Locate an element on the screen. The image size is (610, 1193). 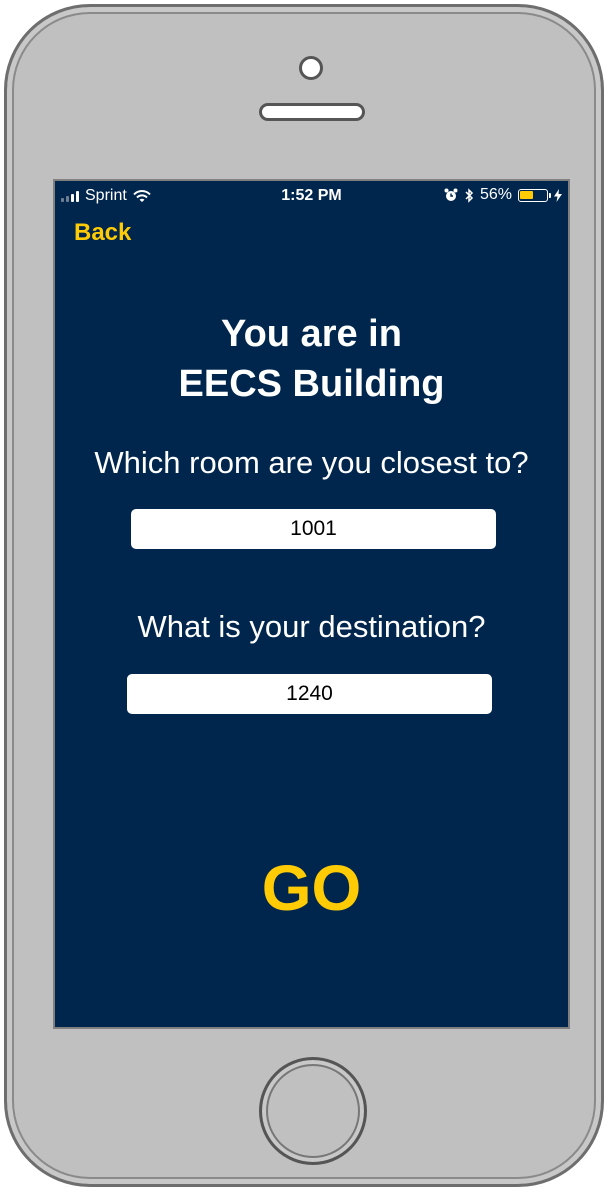
status-right: 56% is located at coordinates (503, 195).